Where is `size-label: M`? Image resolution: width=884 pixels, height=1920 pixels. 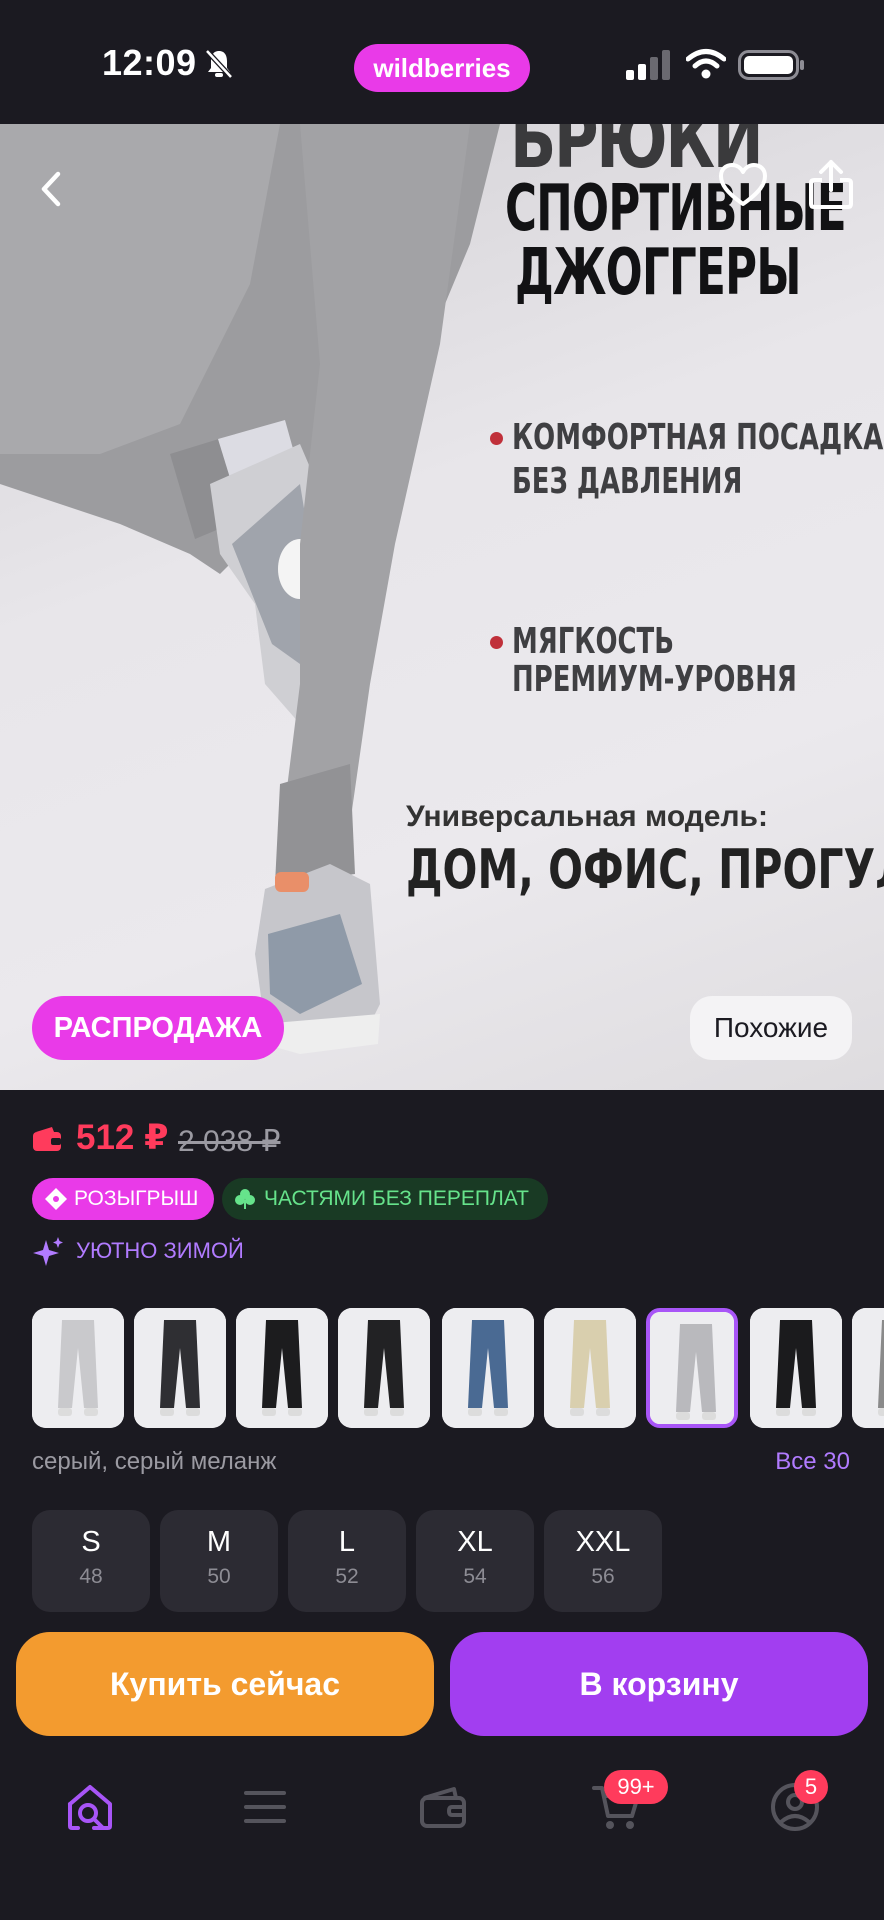
size-label: M is located at coordinates (219, 1542).